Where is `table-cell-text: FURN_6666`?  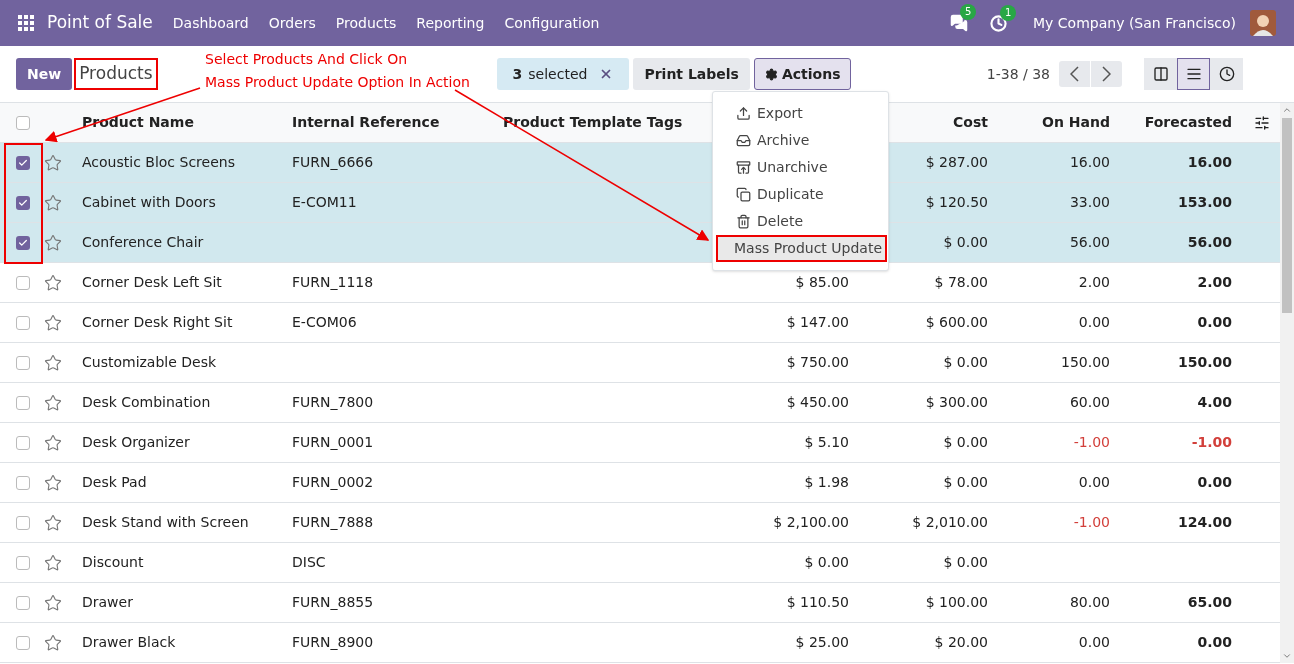
table-cell-text: FURN_6666 is located at coordinates (333, 162).